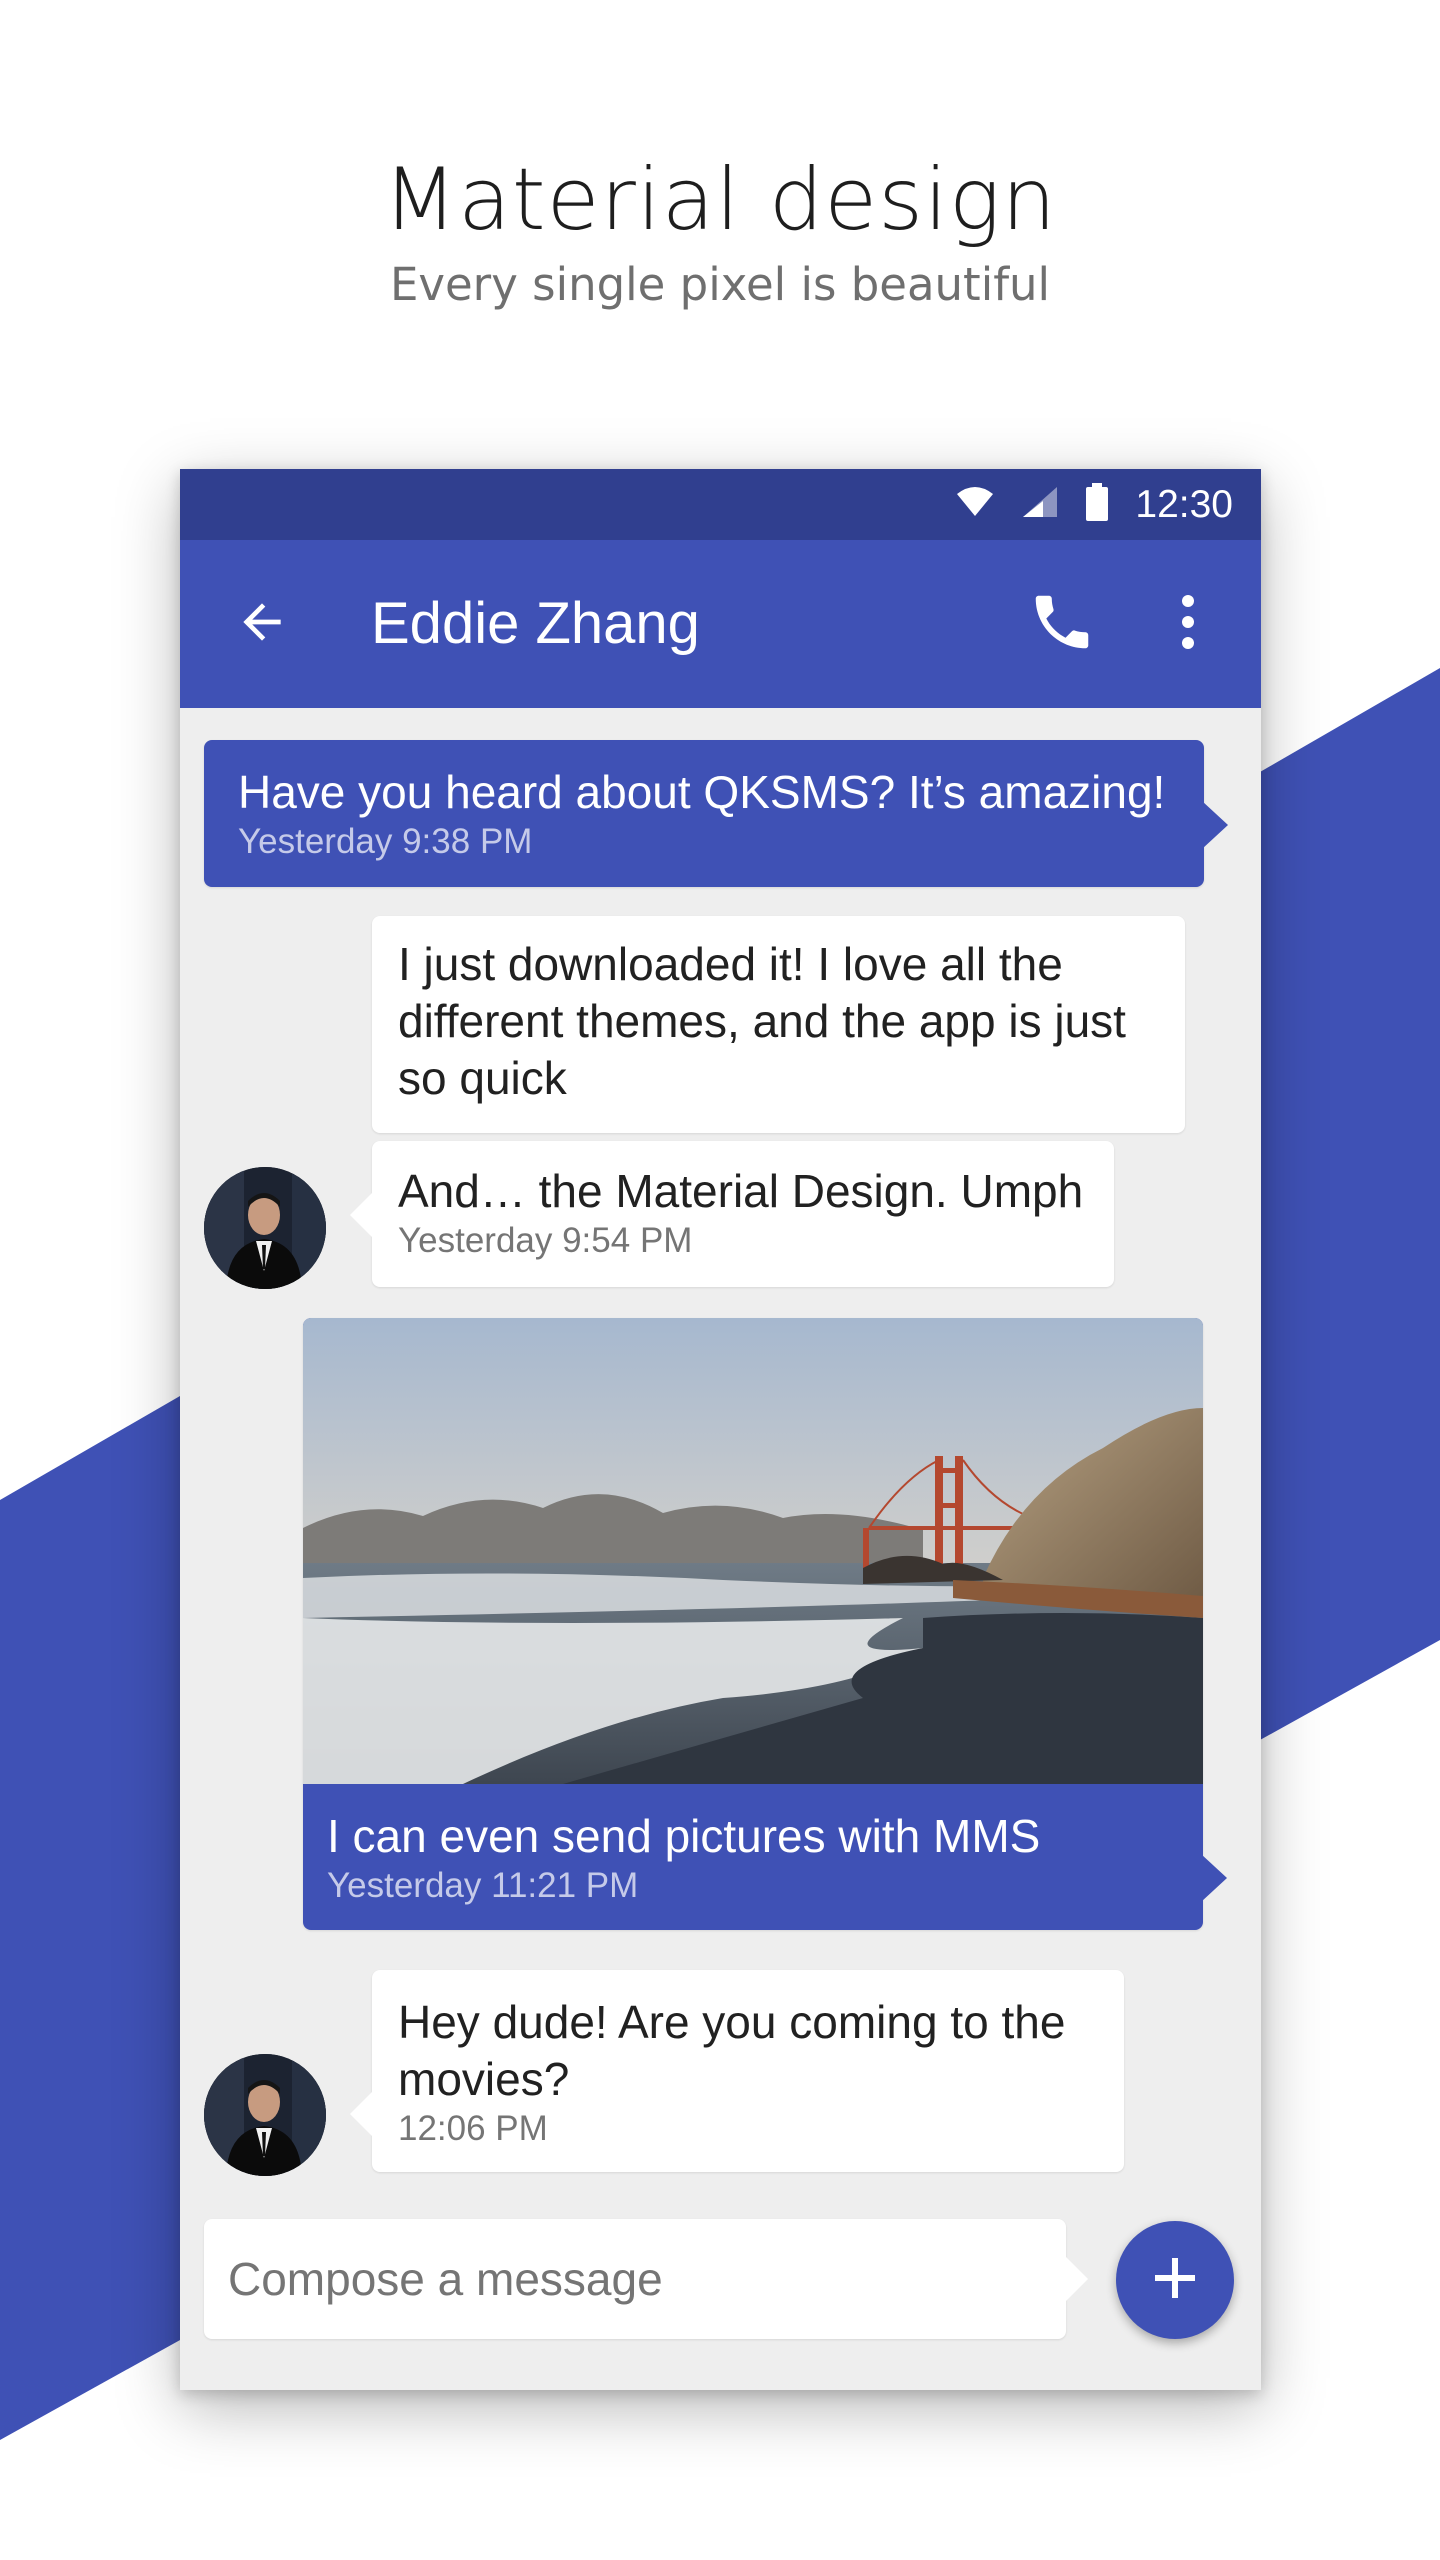  I want to click on cell-signal-icon, so click(1040, 504).